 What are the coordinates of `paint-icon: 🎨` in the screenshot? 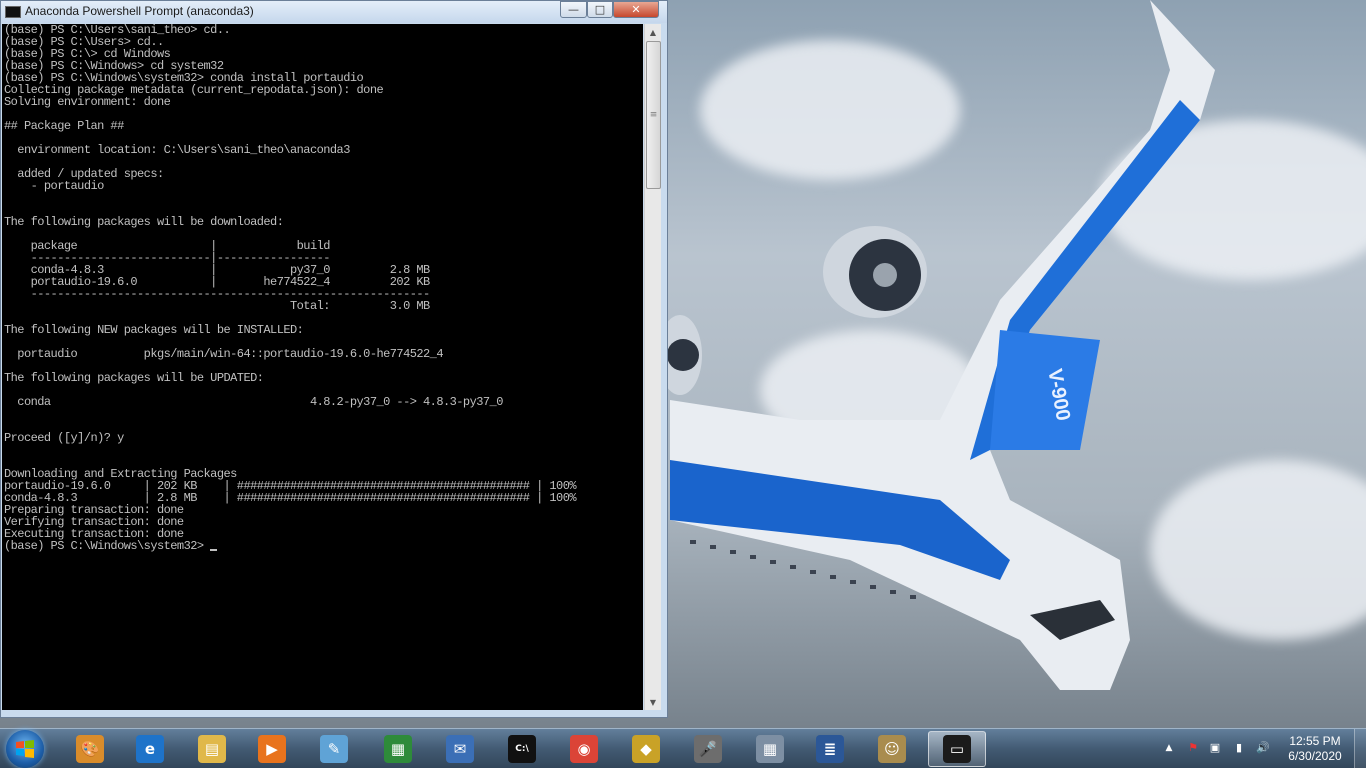 It's located at (90, 749).